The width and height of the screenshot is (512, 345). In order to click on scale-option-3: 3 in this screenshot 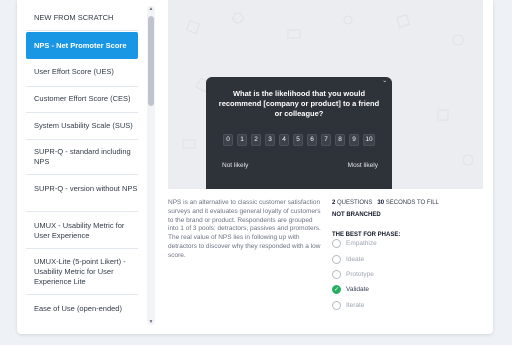, I will do `click(270, 140)`.